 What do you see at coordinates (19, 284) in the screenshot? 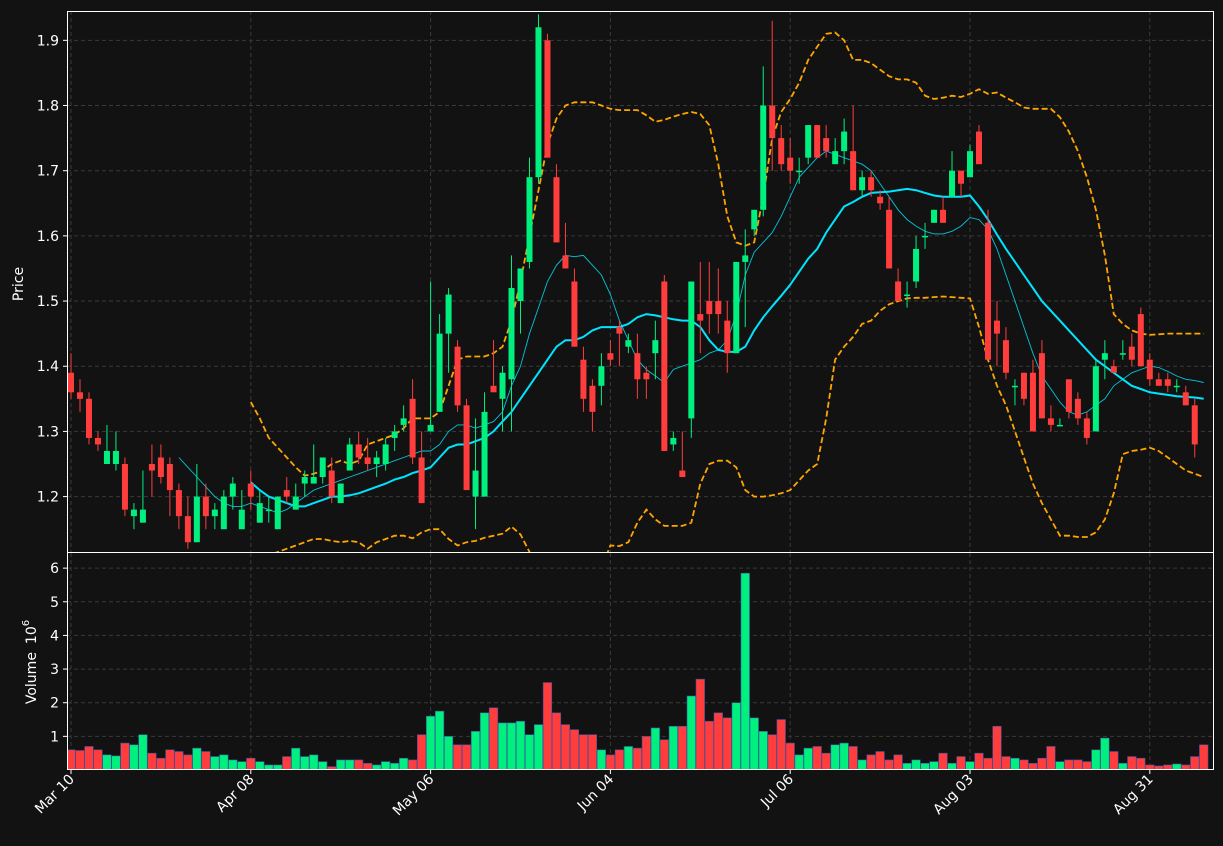
I see `price-axis-label: Price` at bounding box center [19, 284].